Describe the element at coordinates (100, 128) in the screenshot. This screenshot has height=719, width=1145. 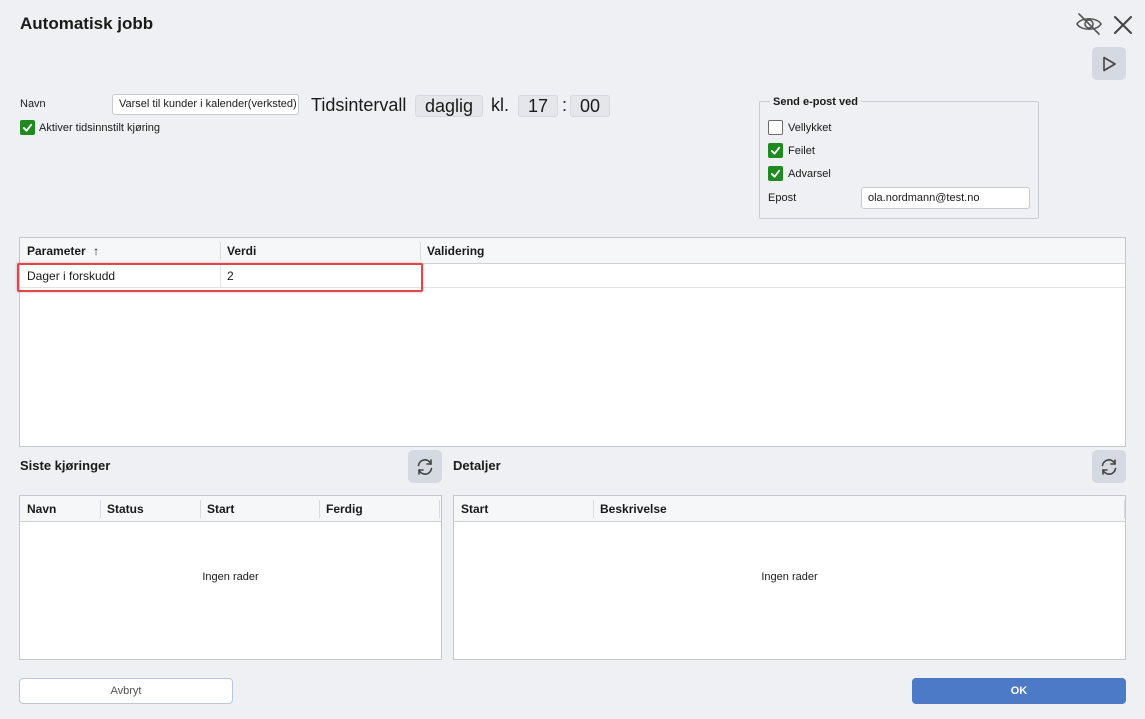
I see `activate-label: Aktiver tidsinnstilt kjøring` at that location.